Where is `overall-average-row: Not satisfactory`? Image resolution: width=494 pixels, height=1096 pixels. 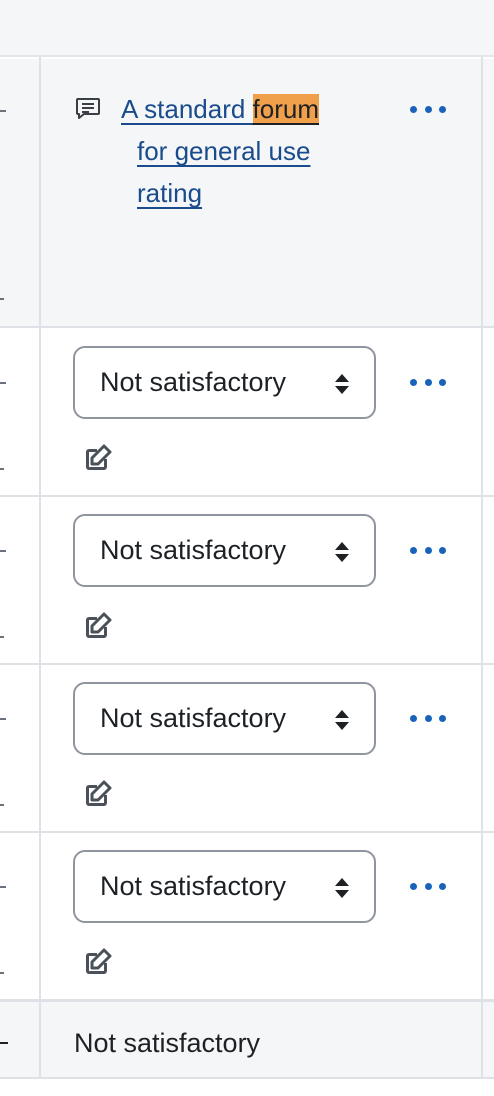
overall-average-row: Not satisfactory is located at coordinates (247, 1039).